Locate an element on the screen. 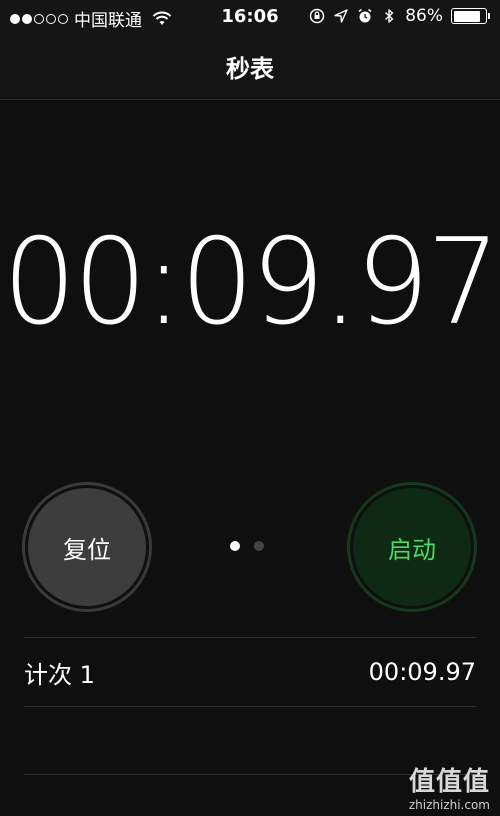  status-right: 86% is located at coordinates (399, 16).